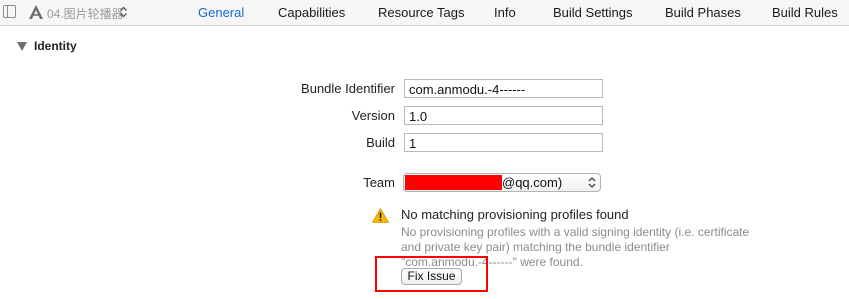 This screenshot has height=299, width=849. I want to click on team-label: Team, so click(379, 182).